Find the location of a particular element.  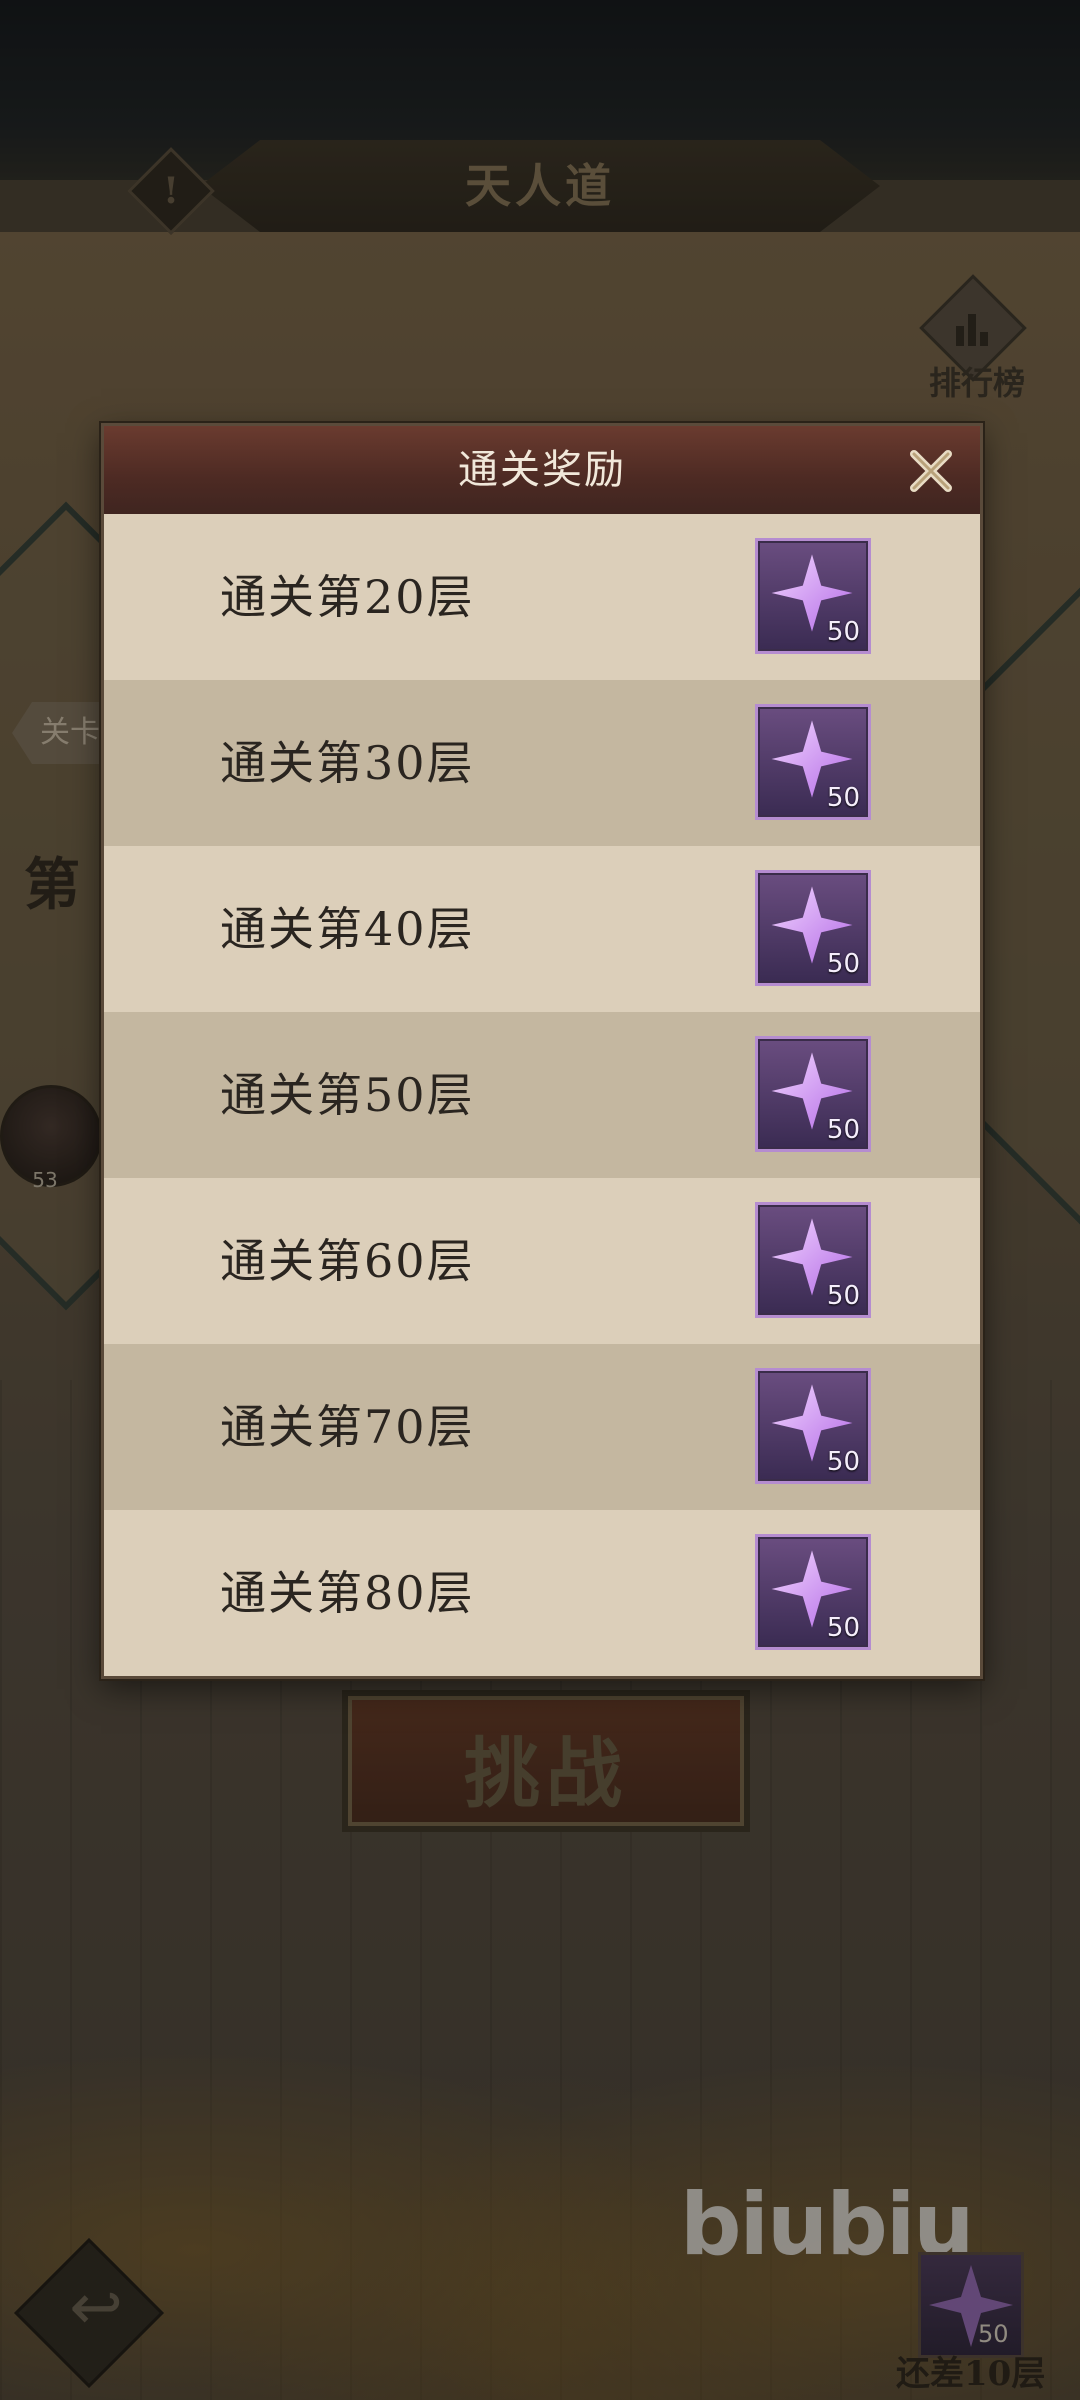

reward-row: 通关第30层 50 is located at coordinates (542, 763).